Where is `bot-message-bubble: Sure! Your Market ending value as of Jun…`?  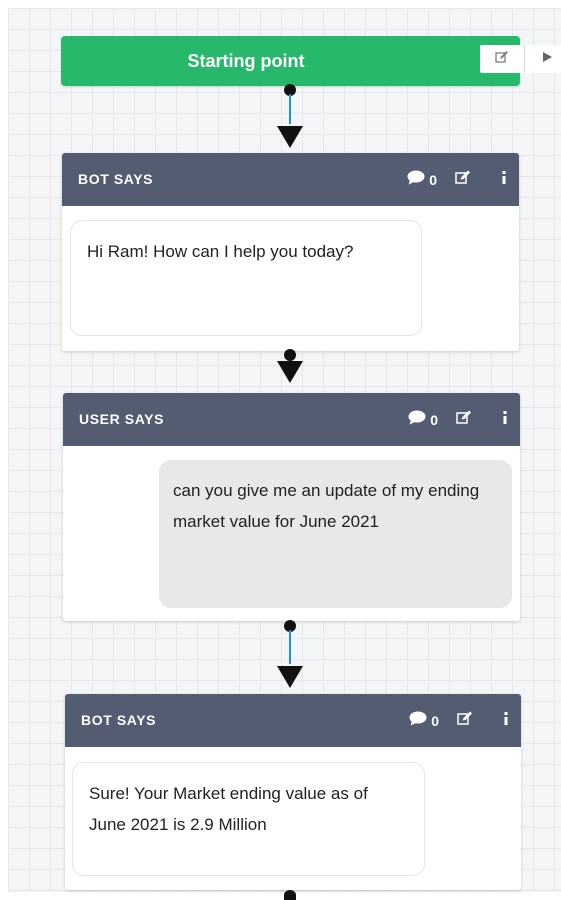 bot-message-bubble: Sure! Your Market ending value as of Jun… is located at coordinates (248, 819).